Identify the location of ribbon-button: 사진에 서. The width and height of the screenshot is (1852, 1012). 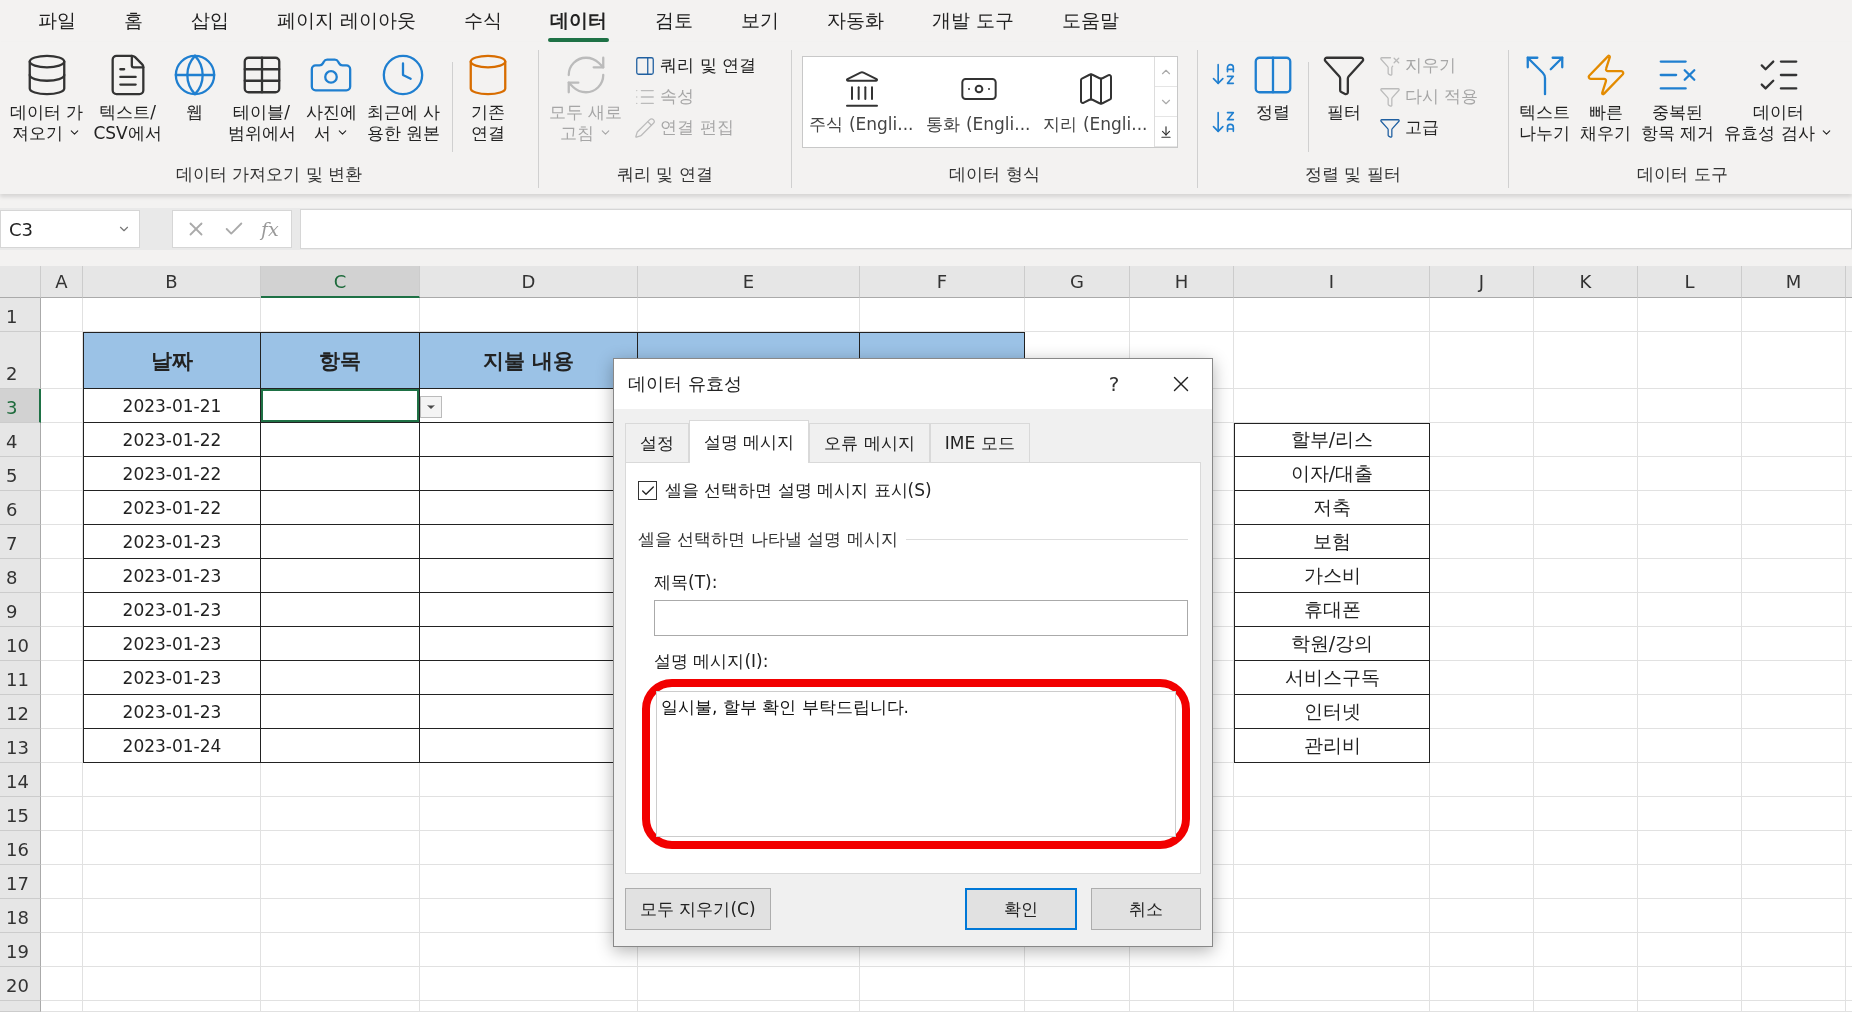
(331, 98).